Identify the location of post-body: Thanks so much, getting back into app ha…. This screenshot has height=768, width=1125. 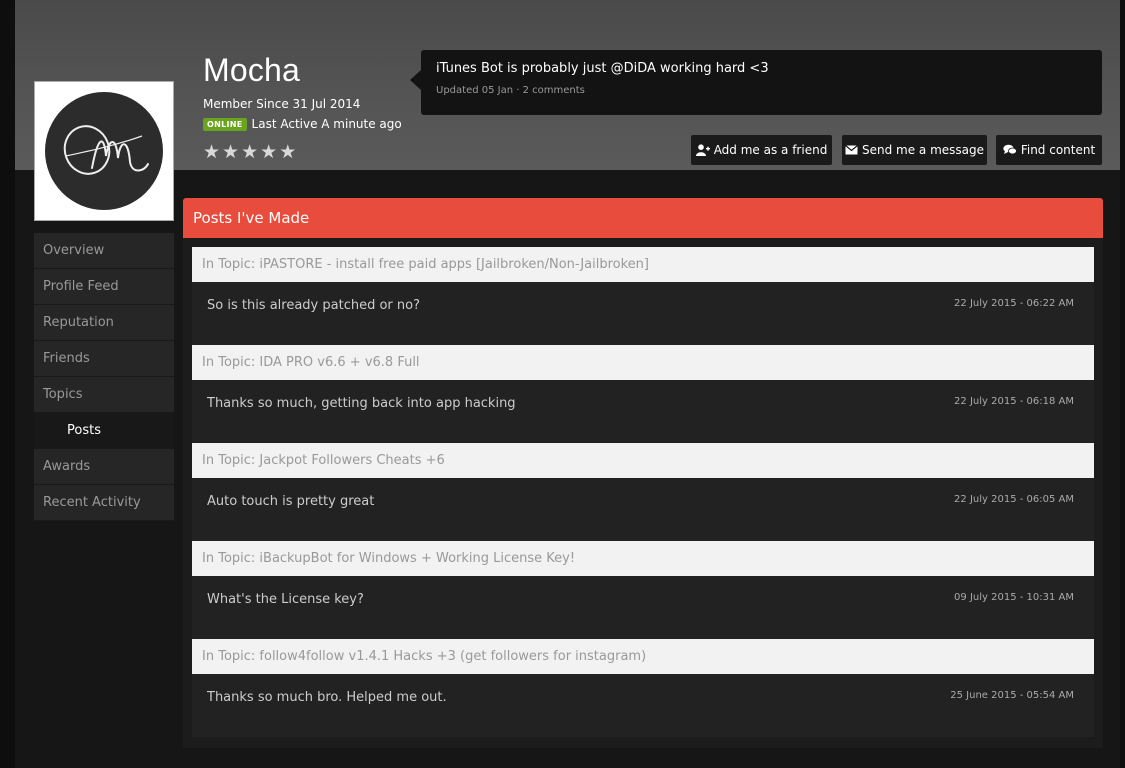
(643, 411).